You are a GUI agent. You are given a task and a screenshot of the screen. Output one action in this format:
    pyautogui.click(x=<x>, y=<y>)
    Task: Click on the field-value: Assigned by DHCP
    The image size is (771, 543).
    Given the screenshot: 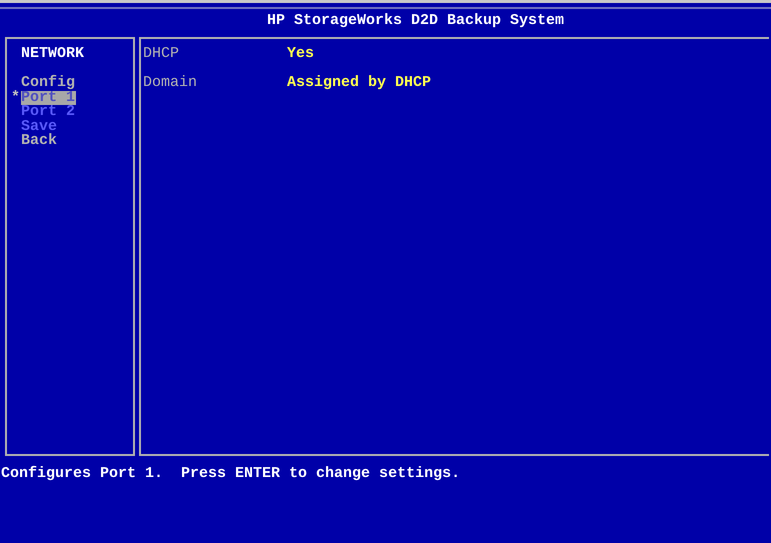 What is the action you would take?
    pyautogui.click(x=359, y=83)
    